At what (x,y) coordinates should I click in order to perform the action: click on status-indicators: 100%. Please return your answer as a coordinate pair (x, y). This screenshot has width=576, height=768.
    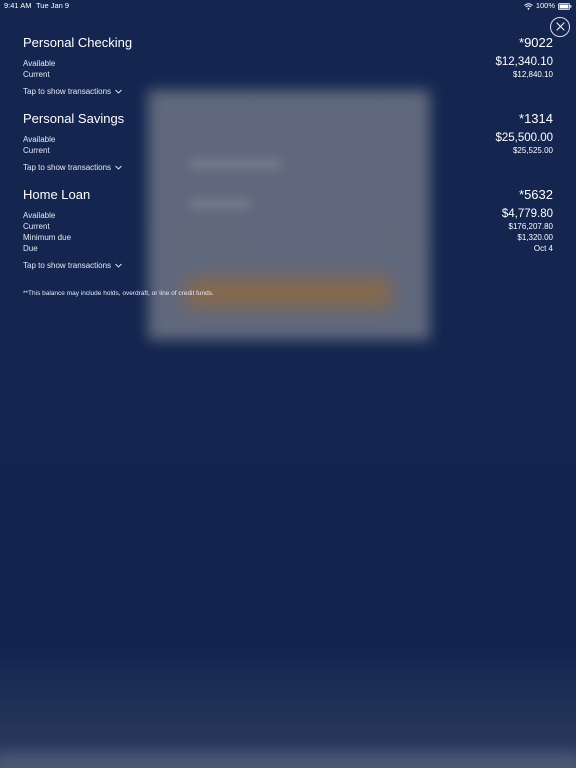
    Looking at the image, I should click on (547, 6).